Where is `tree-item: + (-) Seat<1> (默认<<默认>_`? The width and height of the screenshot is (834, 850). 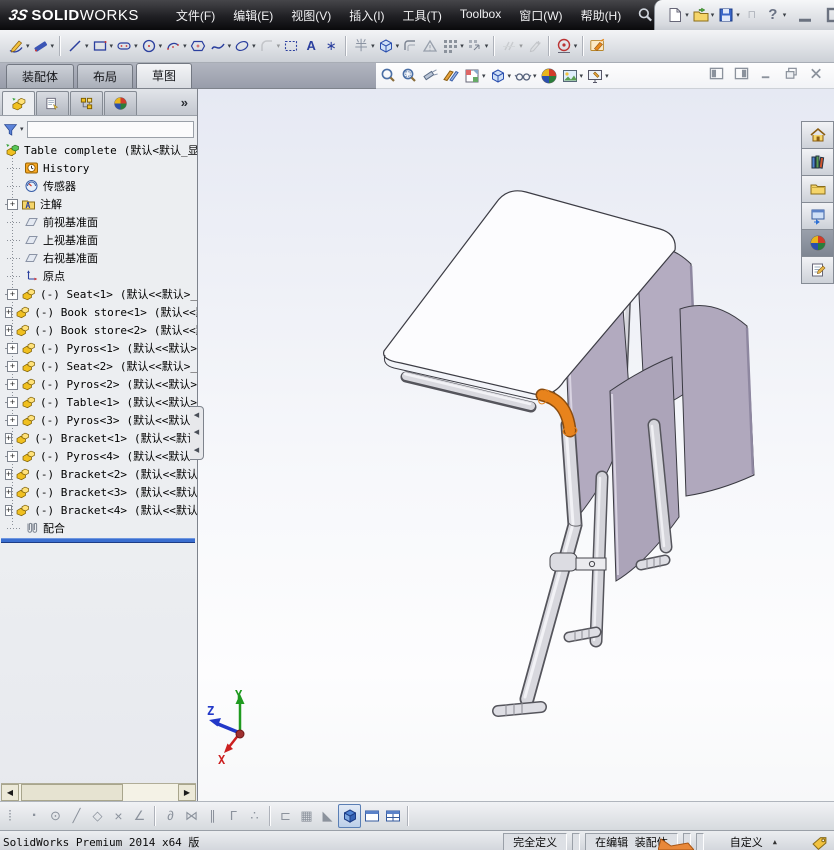 tree-item: + (-) Seat<1> (默认<<默认>_ is located at coordinates (98, 294).